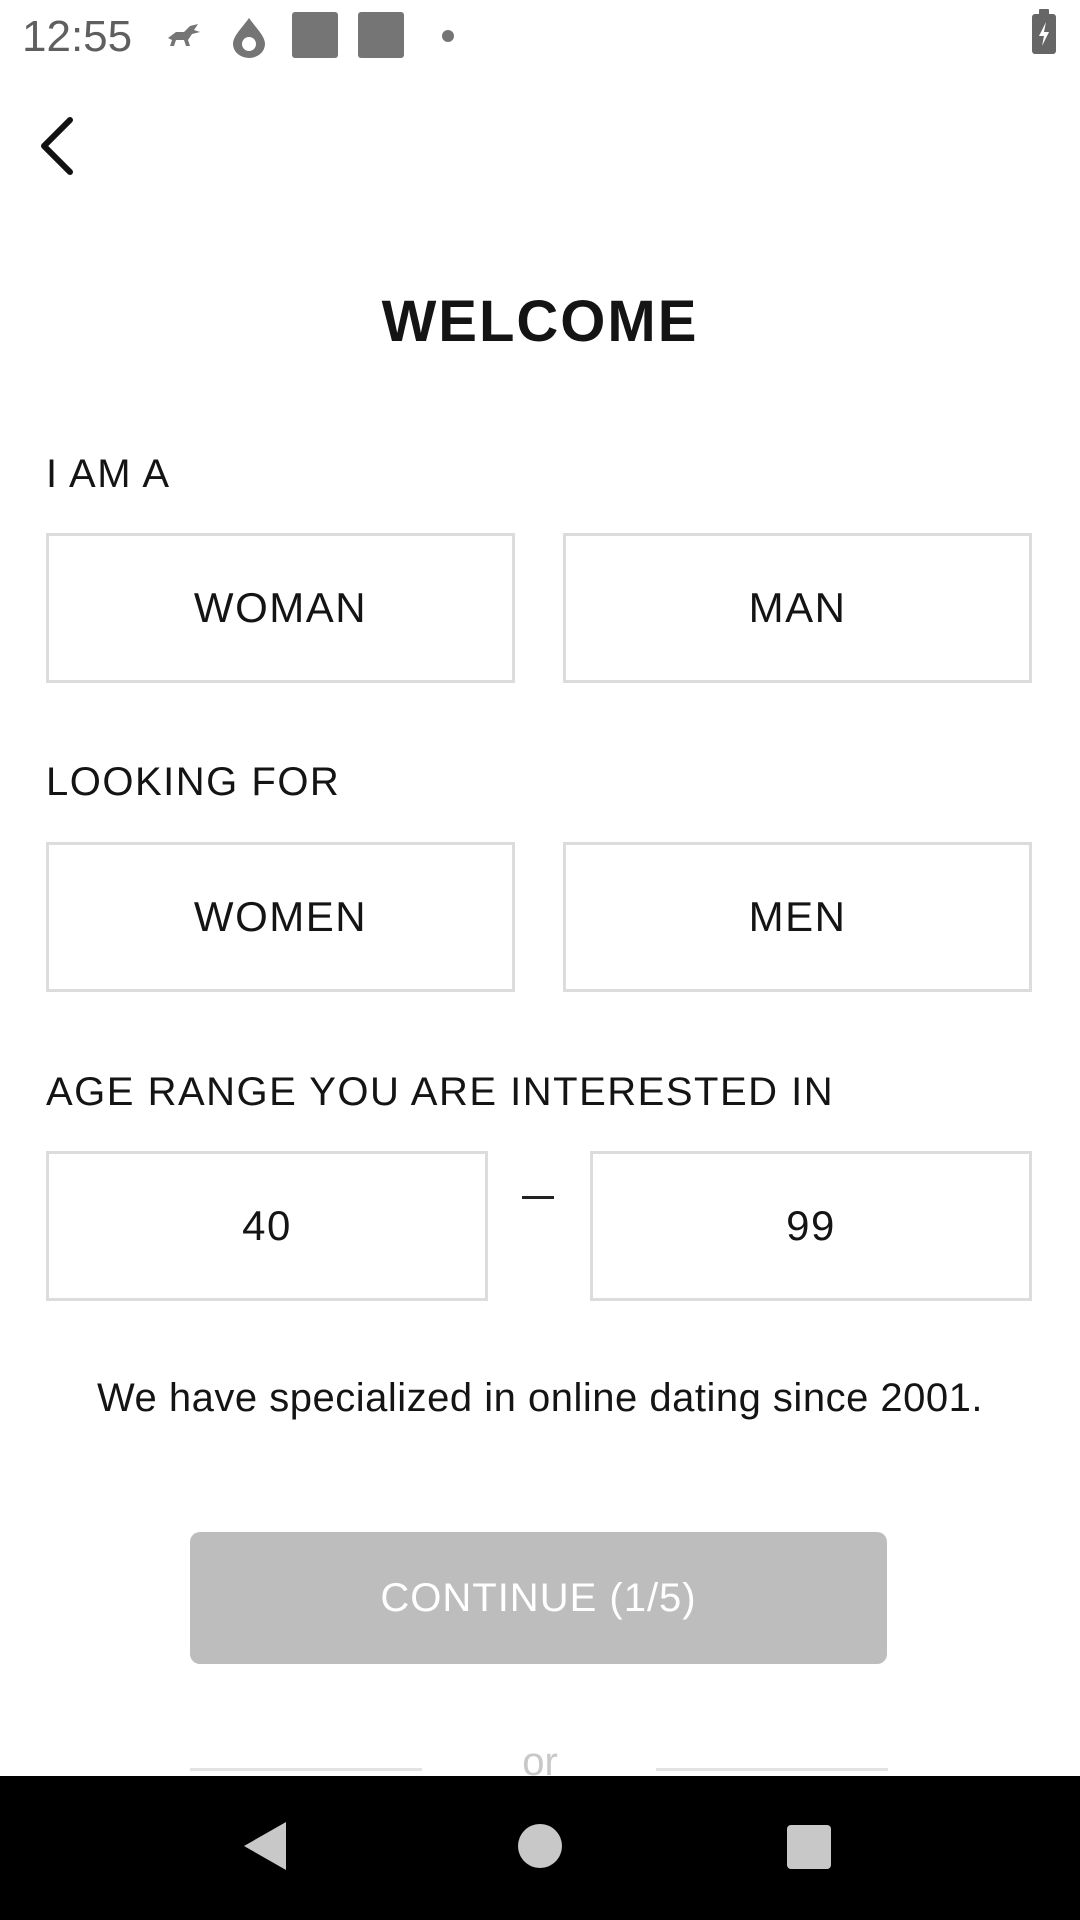  Describe the element at coordinates (1044, 31) in the screenshot. I see `battery-charging-icon` at that location.